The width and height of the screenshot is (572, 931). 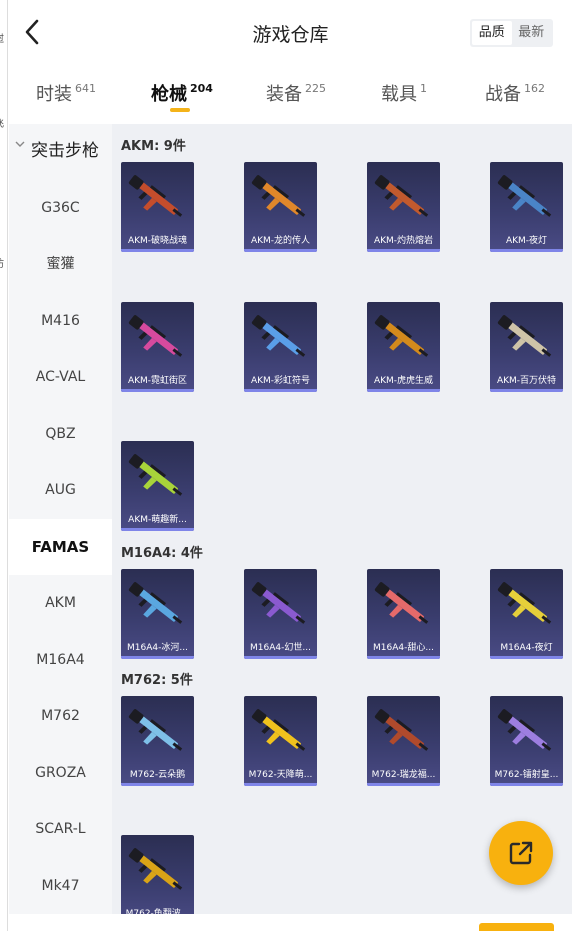 I want to click on weapon-skin-card: AKM-彩虹符号, so click(x=280, y=347).